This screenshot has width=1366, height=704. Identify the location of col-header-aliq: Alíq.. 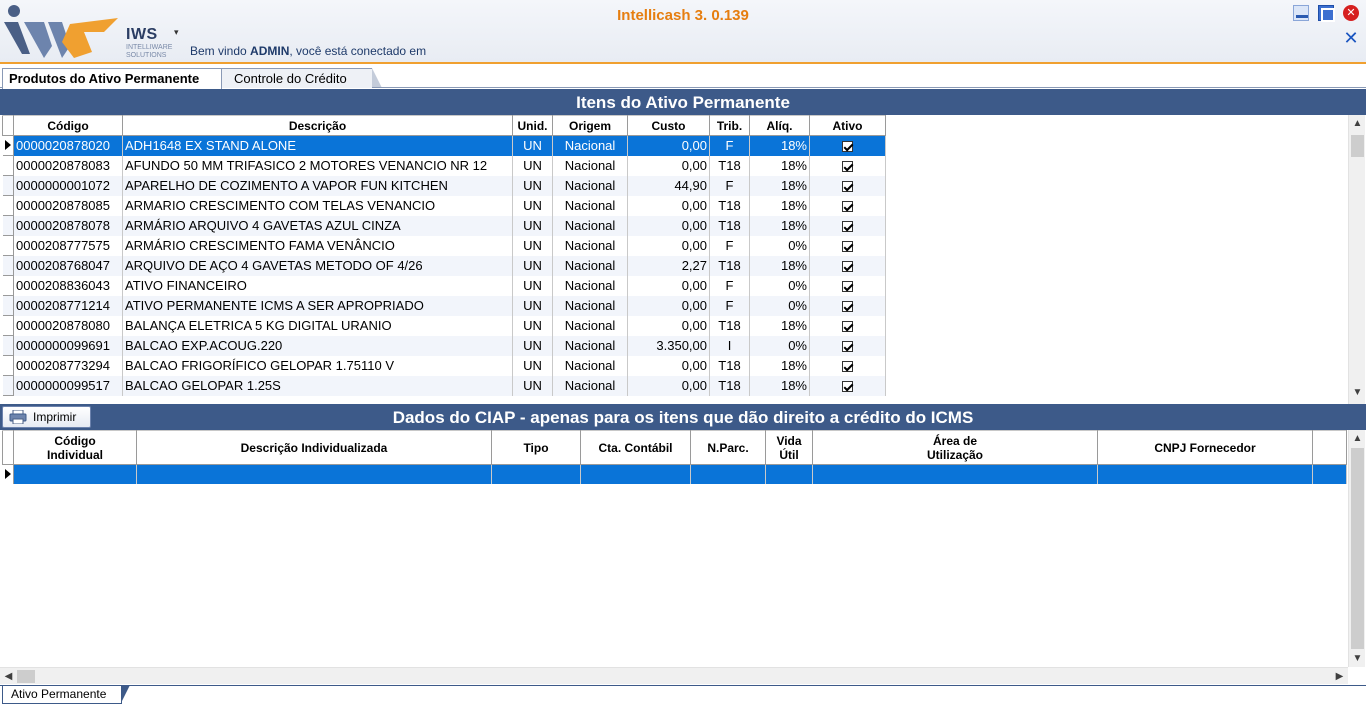
(779, 125).